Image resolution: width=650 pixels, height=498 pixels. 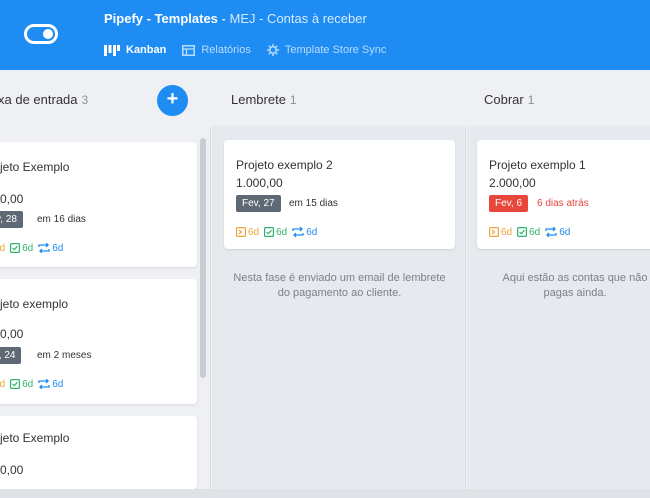 I want to click on due-text: em 2 meses, so click(x=64, y=355).